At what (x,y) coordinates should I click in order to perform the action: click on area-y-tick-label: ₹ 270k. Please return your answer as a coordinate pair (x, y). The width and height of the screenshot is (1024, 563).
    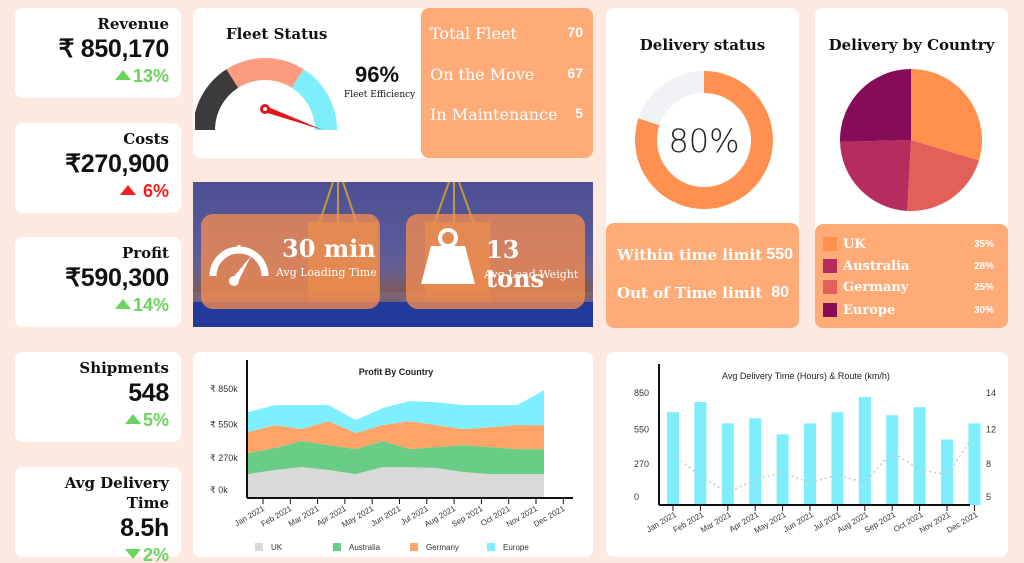
    Looking at the image, I should click on (224, 458).